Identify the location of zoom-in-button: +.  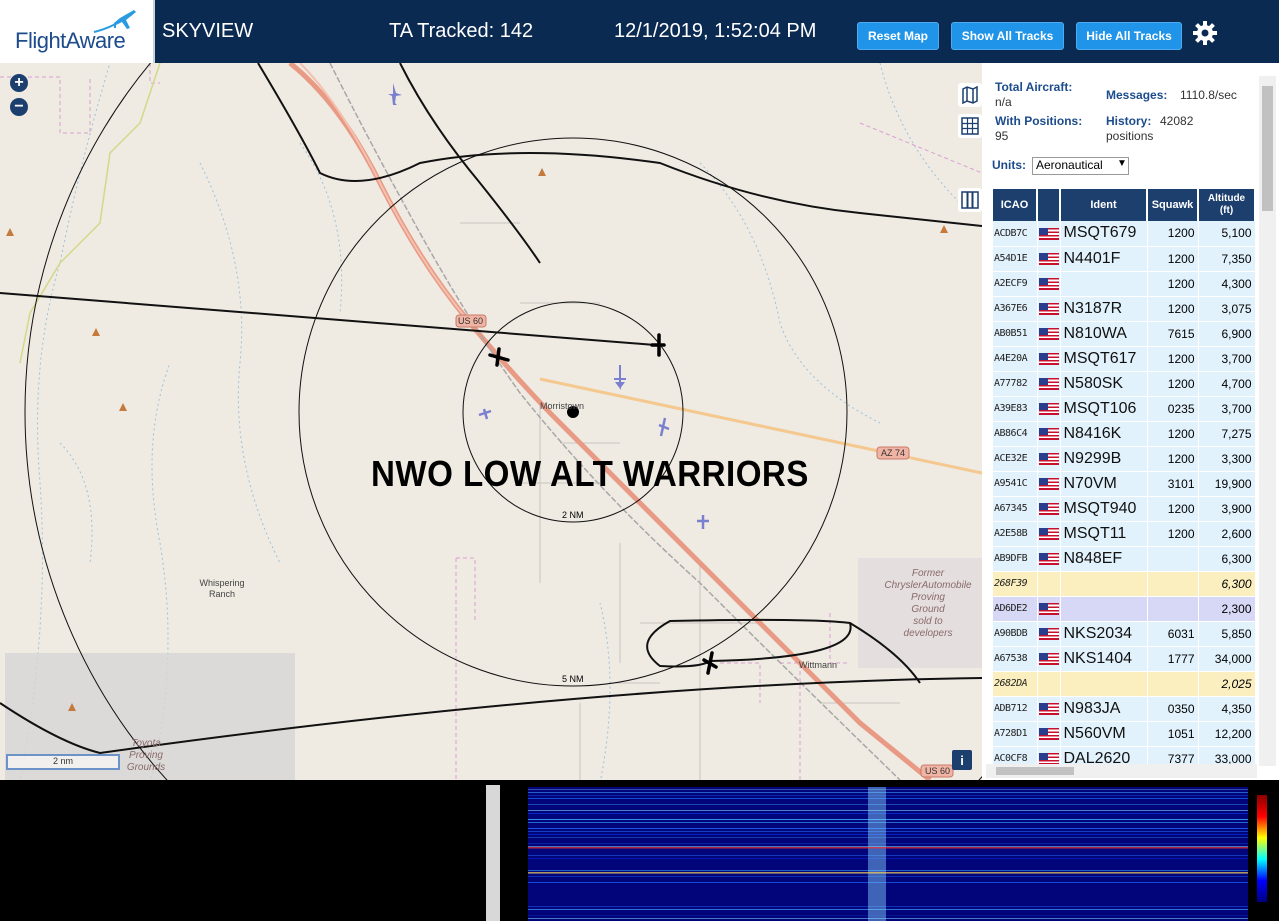
(19, 83).